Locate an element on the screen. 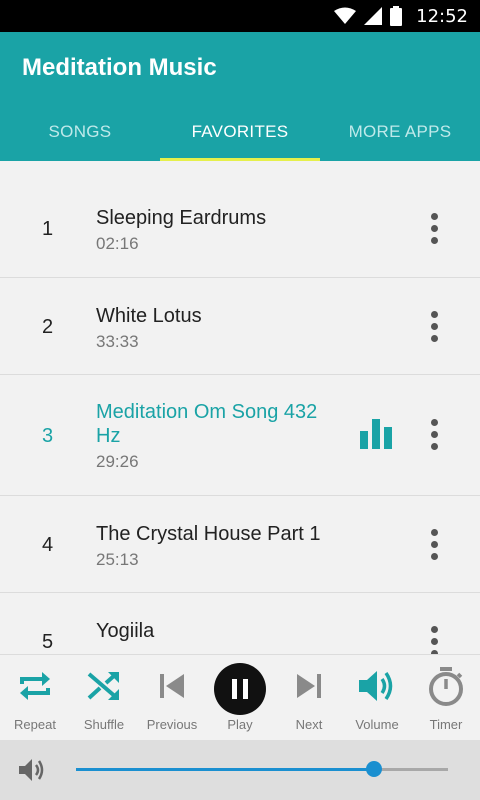 The image size is (480, 800). previous-button: Previous is located at coordinates (172, 698).